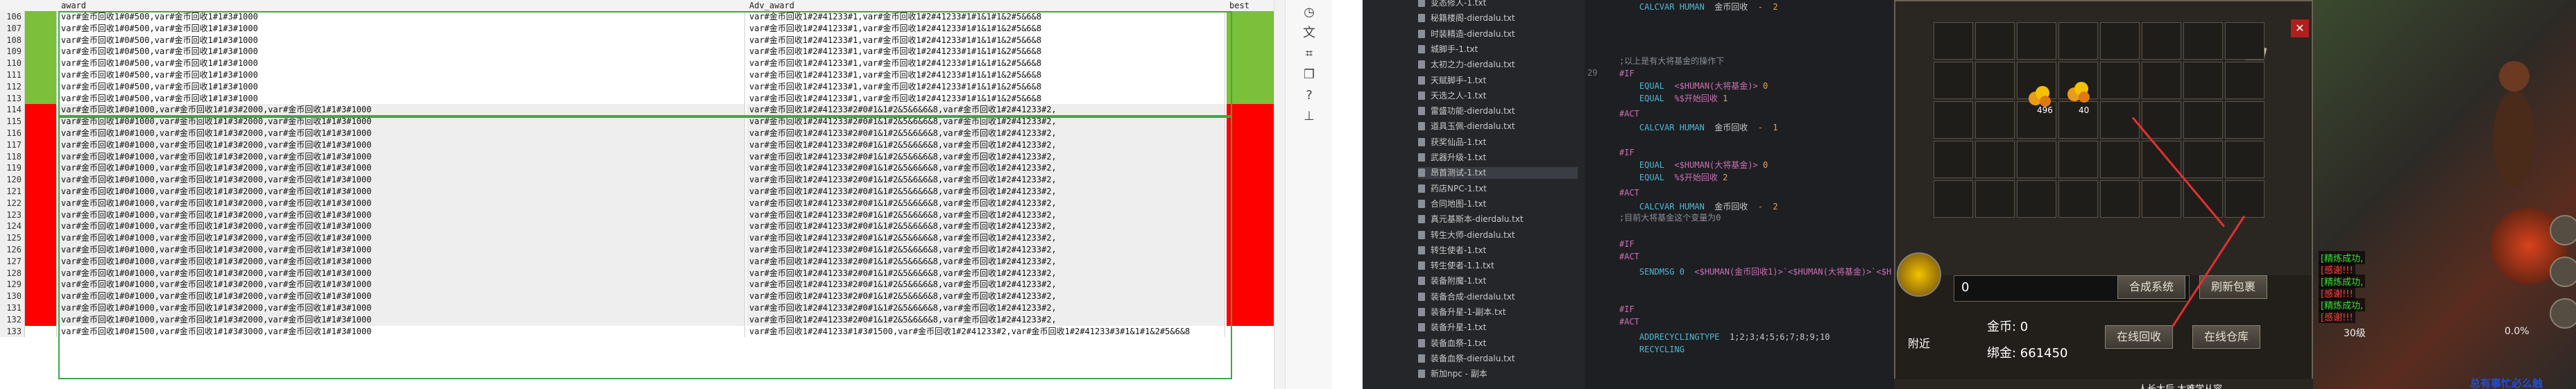  What do you see at coordinates (12, 215) in the screenshot?
I see `row-number: 123` at bounding box center [12, 215].